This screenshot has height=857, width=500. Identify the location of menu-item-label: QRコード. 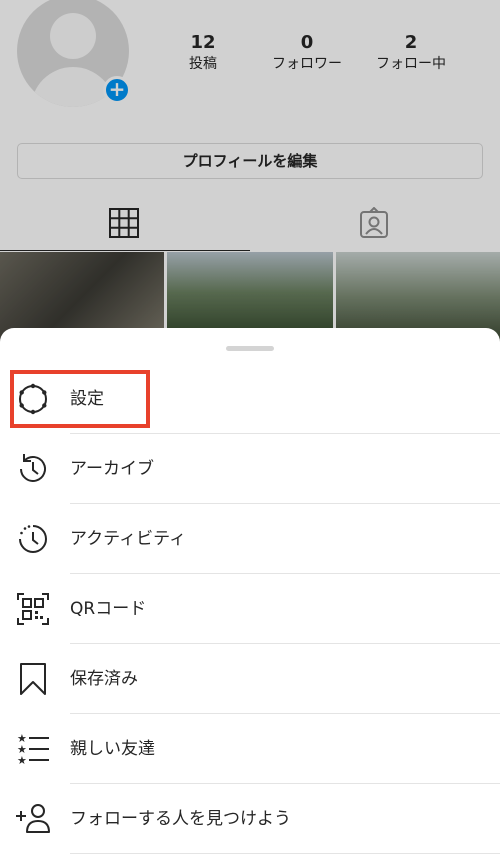
(108, 609).